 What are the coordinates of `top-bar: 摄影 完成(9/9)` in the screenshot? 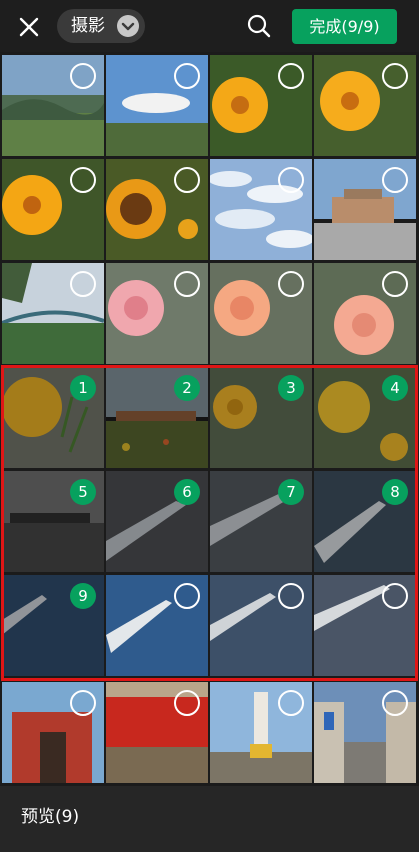 It's located at (209, 26).